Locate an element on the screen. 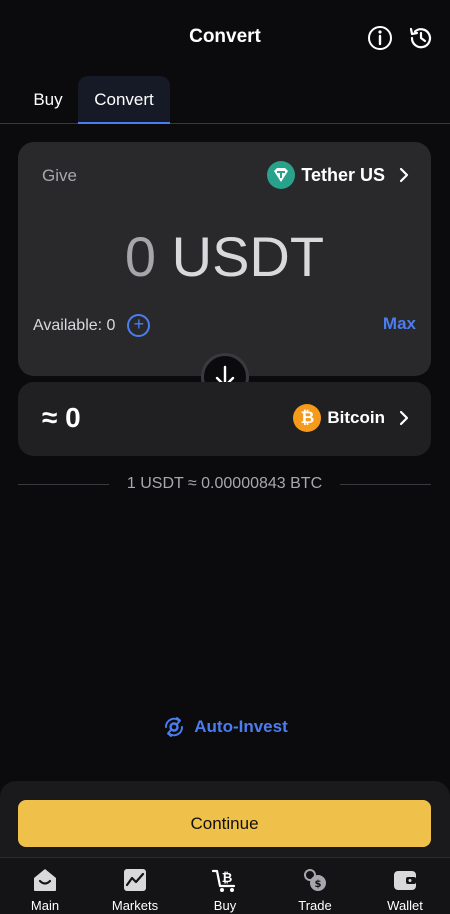 The image size is (450, 914). exchange-rate-text: 1 USDT ≈ 0.00000843 BTC is located at coordinates (224, 483).